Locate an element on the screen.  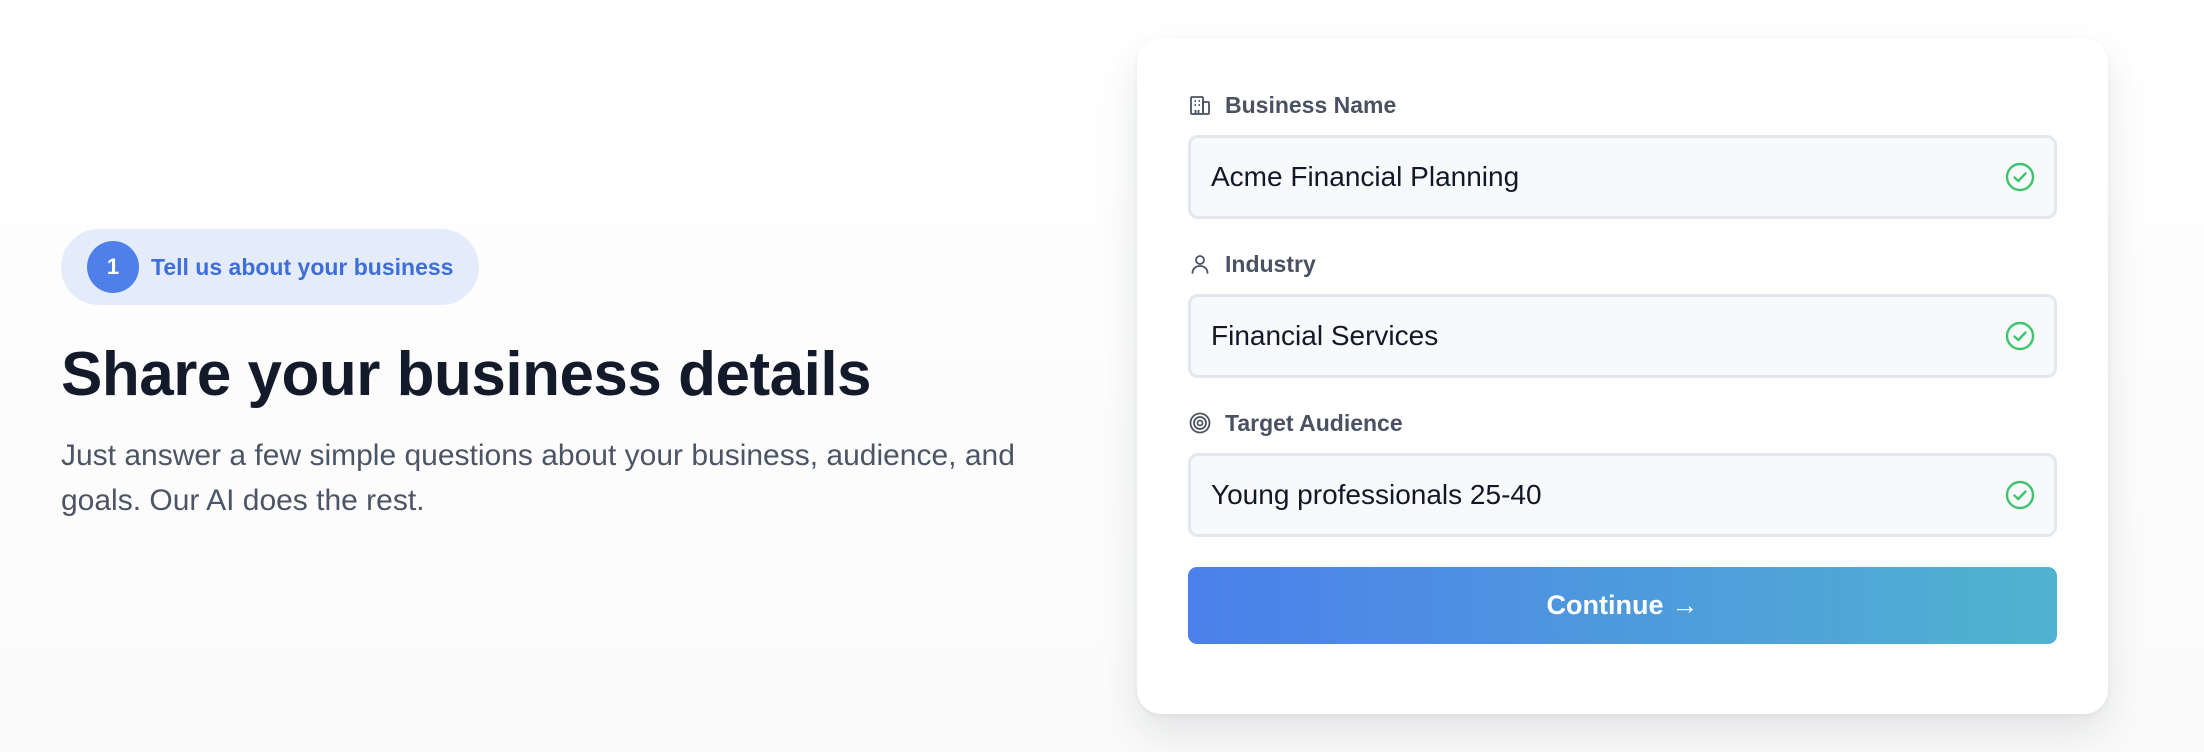
step-badge: 1 Tell us about your business is located at coordinates (270, 267).